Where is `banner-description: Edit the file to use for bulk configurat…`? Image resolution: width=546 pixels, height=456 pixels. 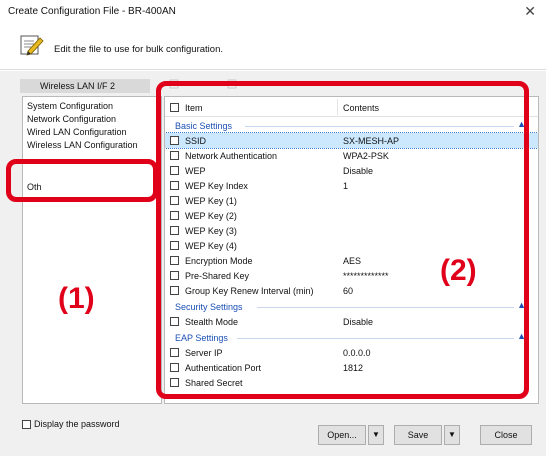 banner-description: Edit the file to use for bulk configurat… is located at coordinates (138, 49).